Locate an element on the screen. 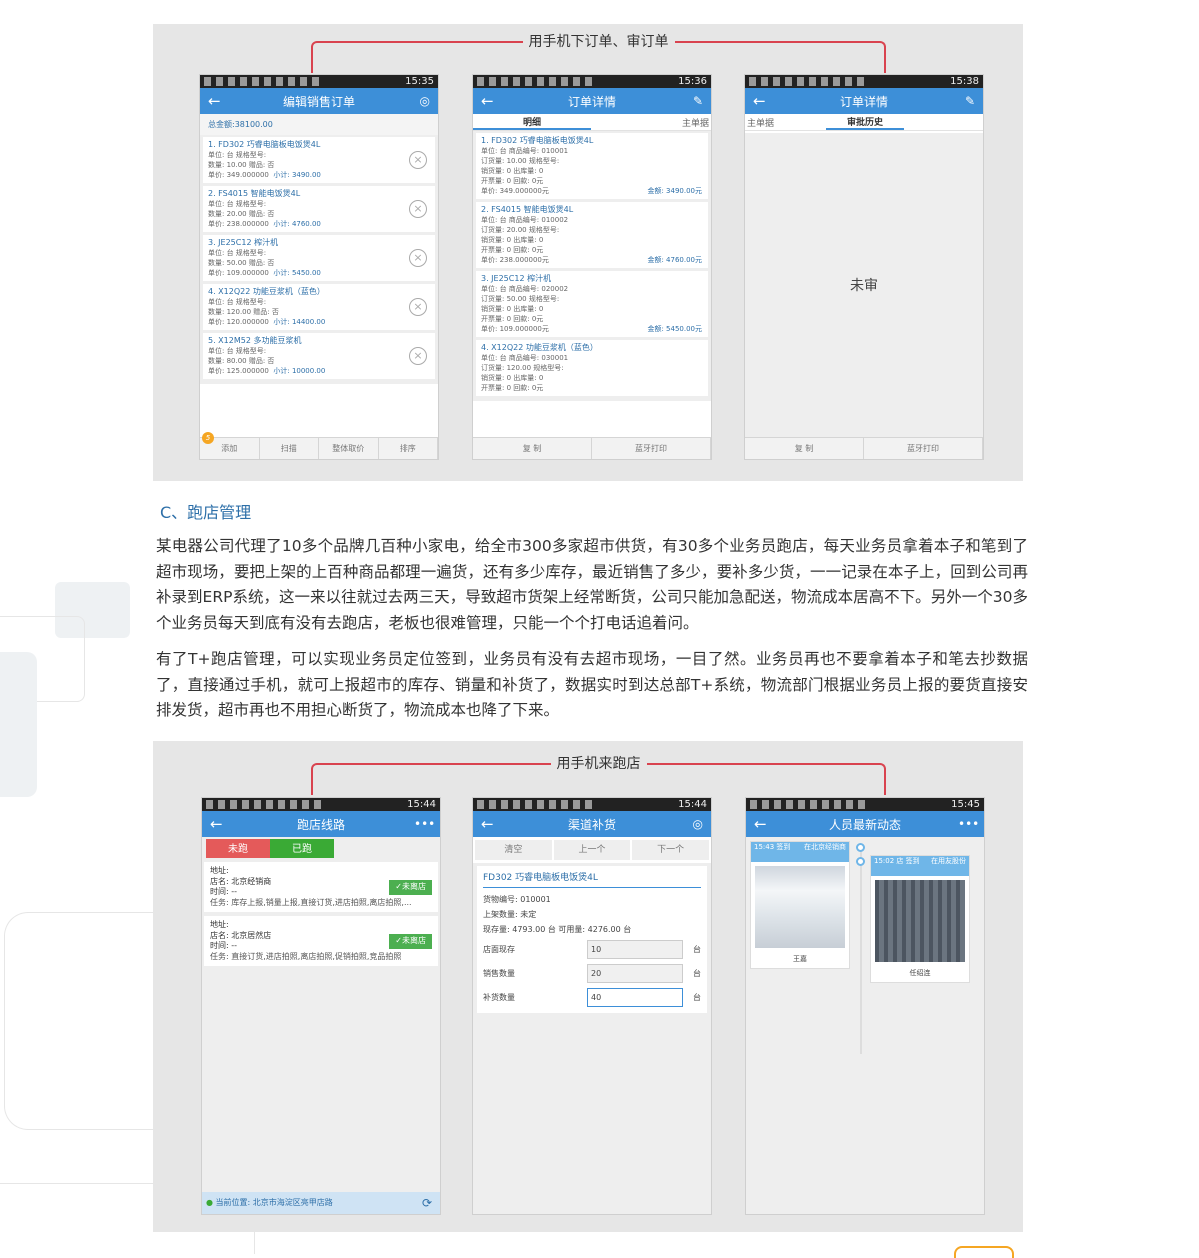  title-bar: ← 跑店线路 ••• is located at coordinates (321, 824).